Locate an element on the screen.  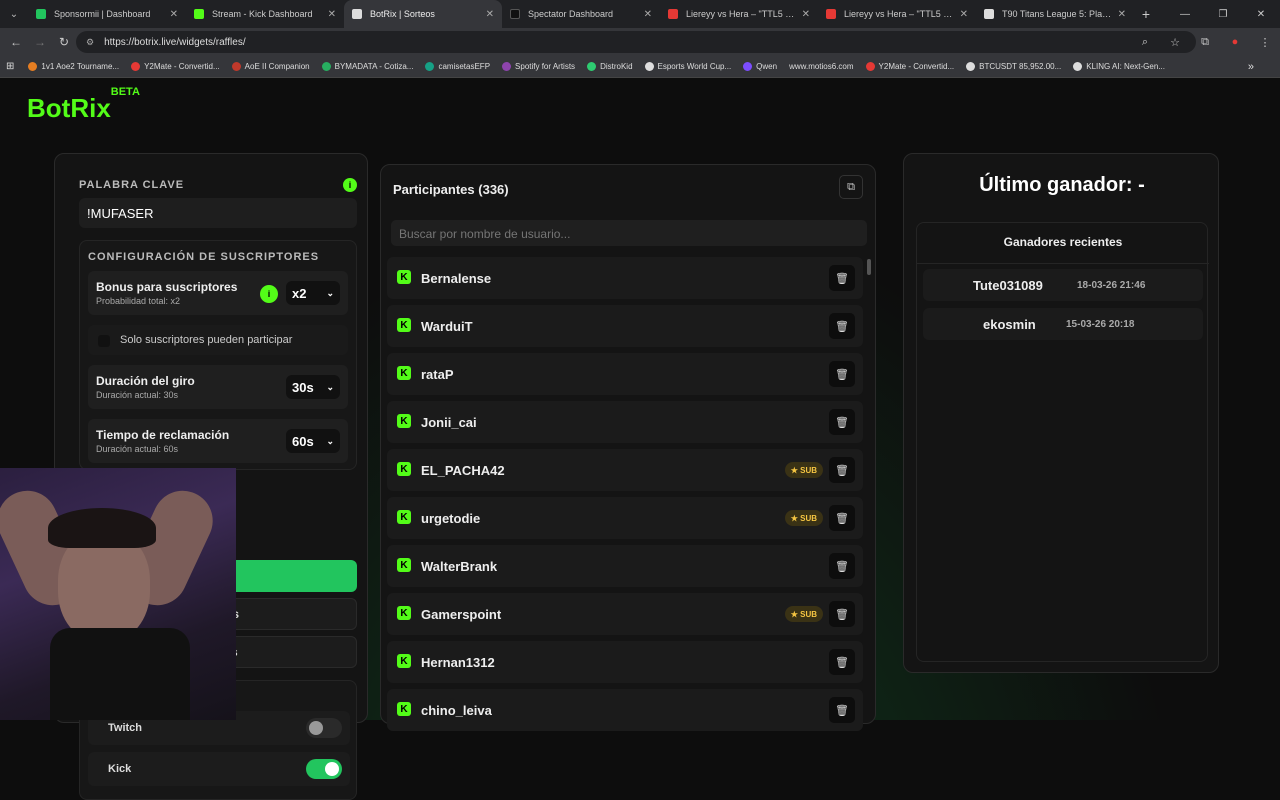
bonus-select: x2 ⌄ is located at coordinates (313, 293).